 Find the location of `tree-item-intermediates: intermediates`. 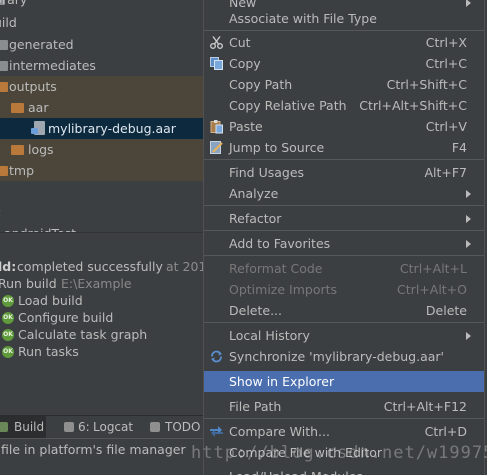

tree-item-intermediates: intermediates is located at coordinates (102, 65).